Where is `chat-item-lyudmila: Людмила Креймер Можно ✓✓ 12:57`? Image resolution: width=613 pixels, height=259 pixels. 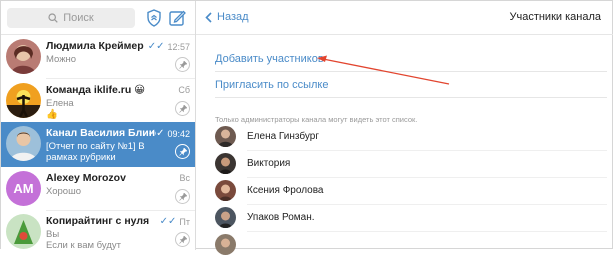
chat-item-lyudmila: Людмила Креймер Можно ✓✓ 12:57 is located at coordinates (98, 56).